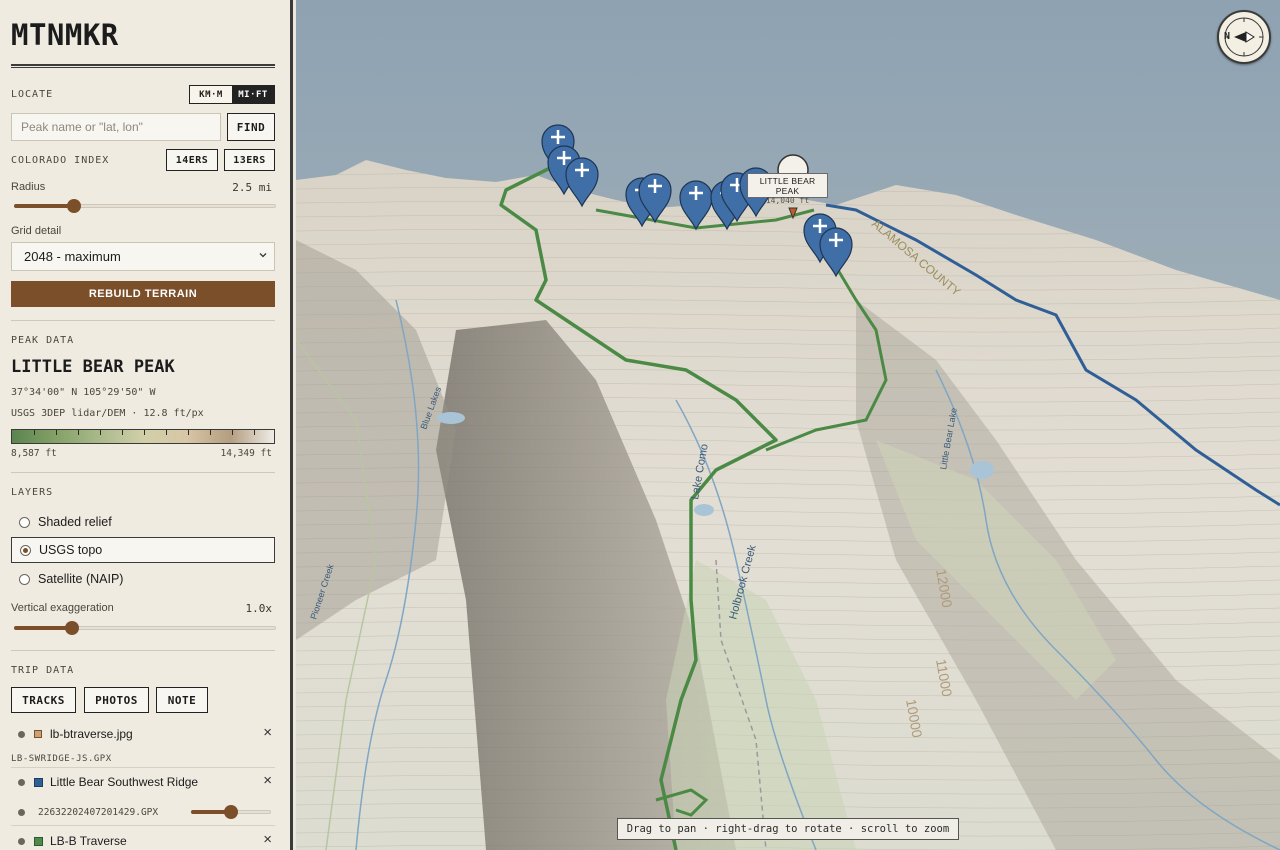 The height and width of the screenshot is (850, 1280). What do you see at coordinates (143, 436) in the screenshot?
I see `elevation-color-scale` at bounding box center [143, 436].